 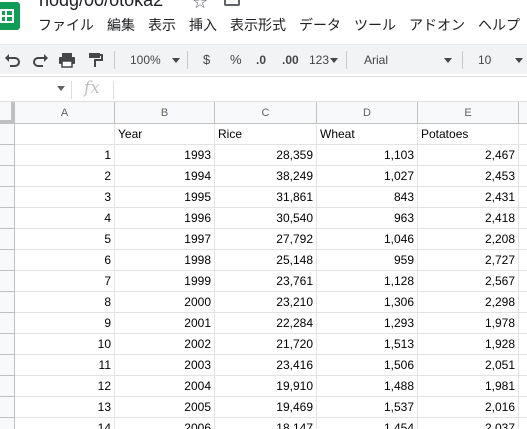 What do you see at coordinates (266, 281) in the screenshot?
I see `cell-c: 23,761` at bounding box center [266, 281].